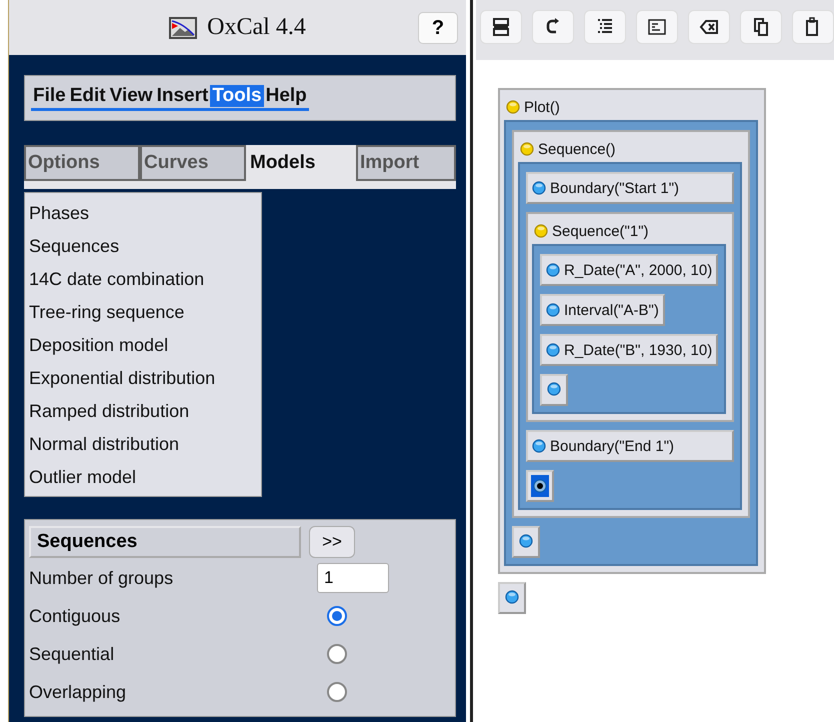 This screenshot has height=722, width=834. Describe the element at coordinates (72, 654) in the screenshot. I see `radio-label: Sequential` at that location.